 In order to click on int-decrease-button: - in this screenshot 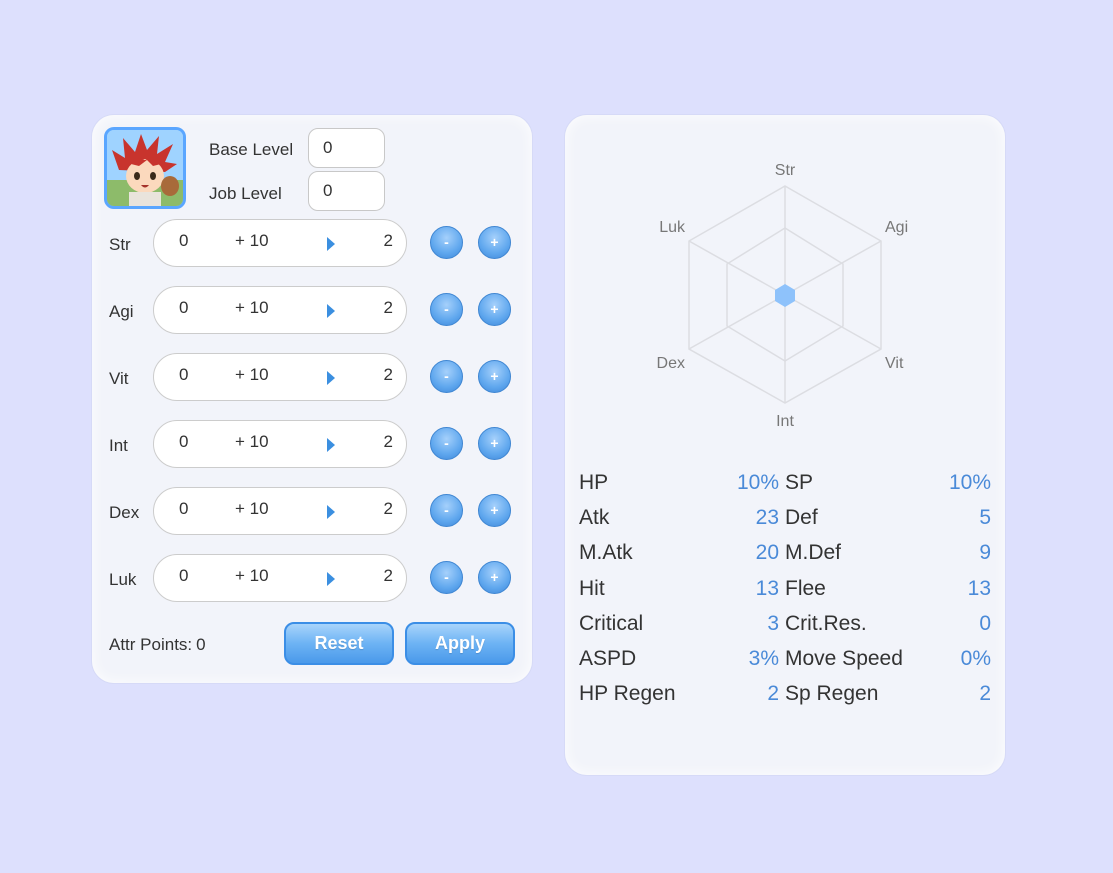, I will do `click(446, 443)`.